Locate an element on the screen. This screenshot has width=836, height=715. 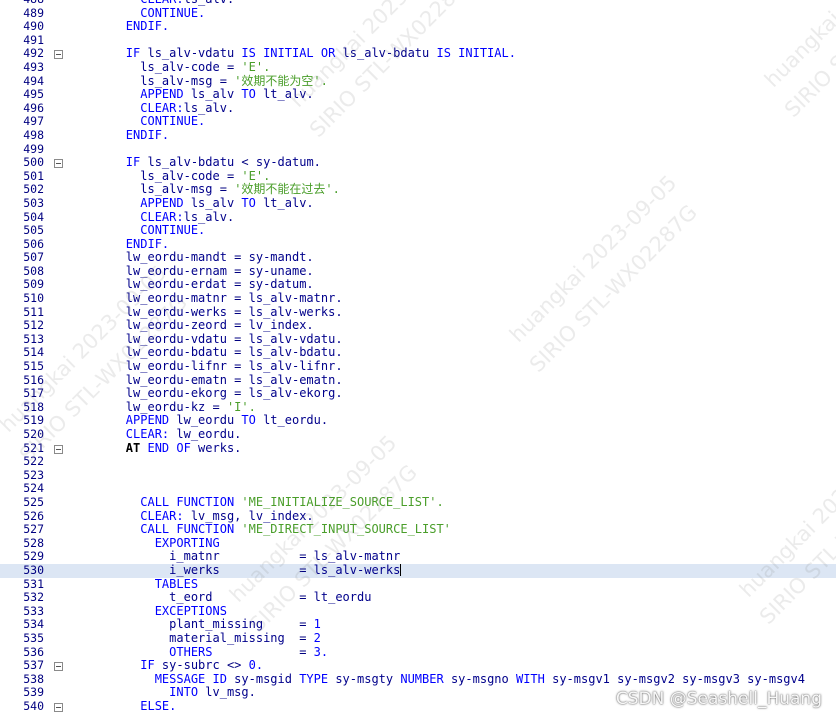
code-line: 510 lw_eordu-matnr = ls_alv-matnr. is located at coordinates (418, 298).